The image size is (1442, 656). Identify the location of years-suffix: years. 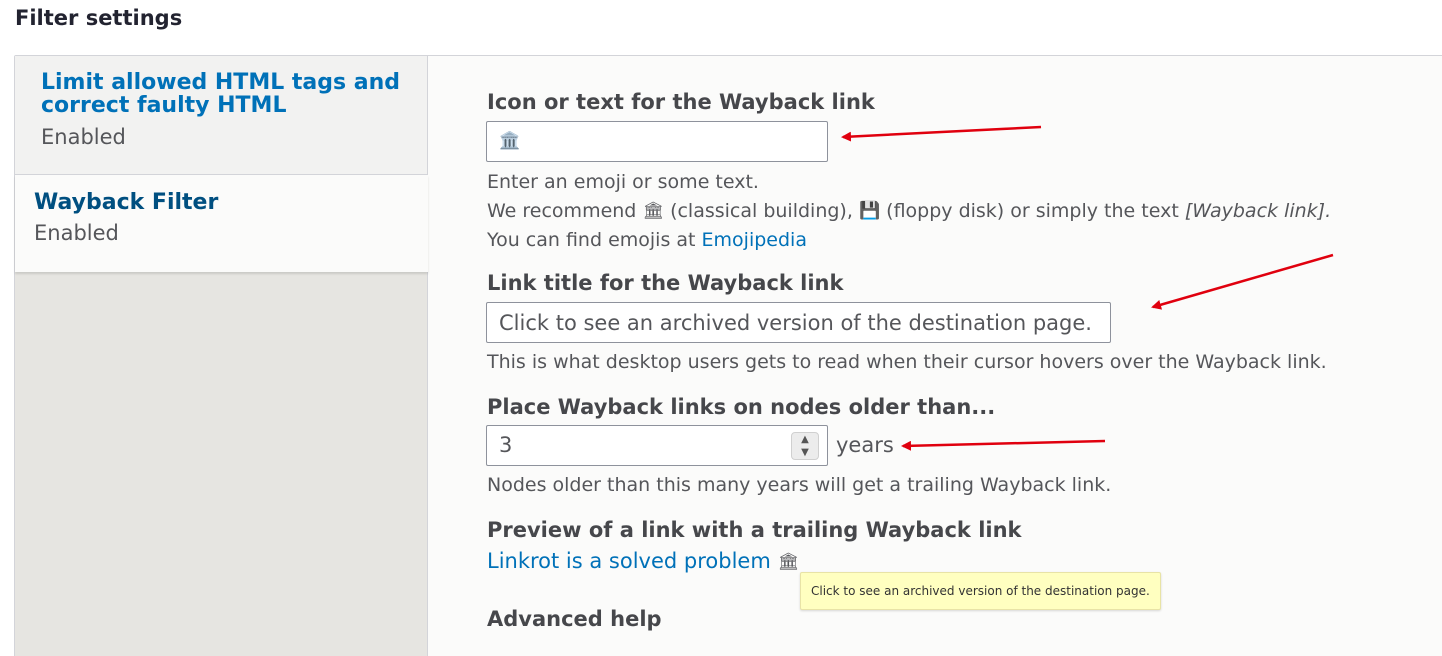
(865, 445).